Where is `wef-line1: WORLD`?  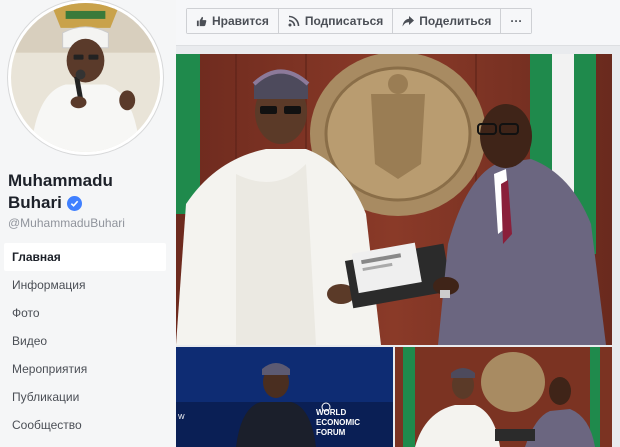
wef-line1: WORLD is located at coordinates (331, 412).